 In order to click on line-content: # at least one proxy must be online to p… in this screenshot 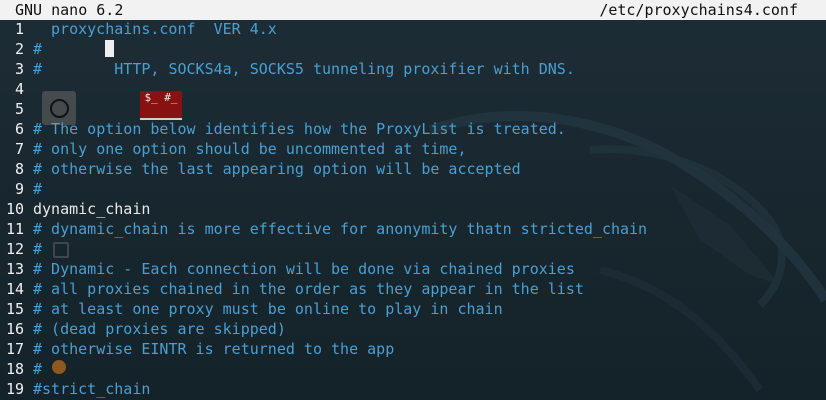, I will do `click(268, 309)`.